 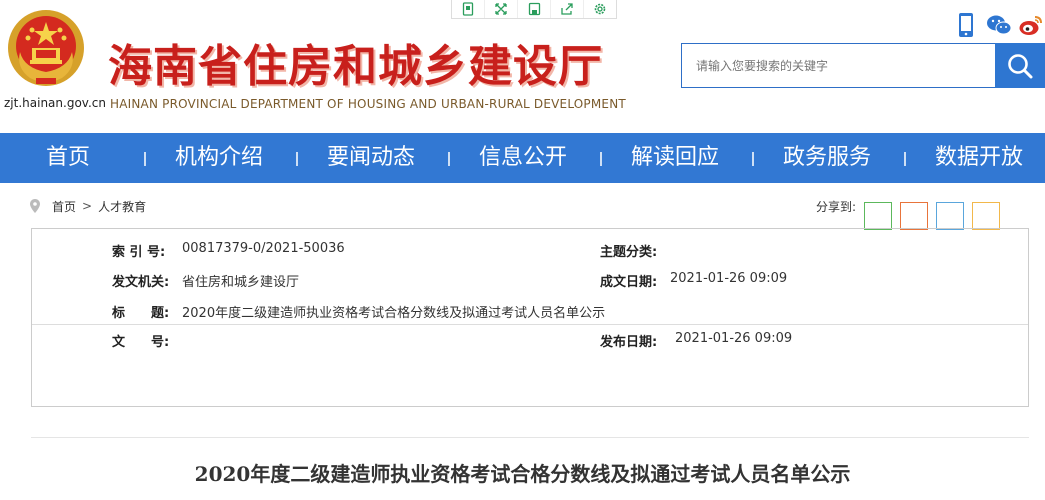 What do you see at coordinates (219, 158) in the screenshot?
I see `nav-item-about: 机构介绍` at bounding box center [219, 158].